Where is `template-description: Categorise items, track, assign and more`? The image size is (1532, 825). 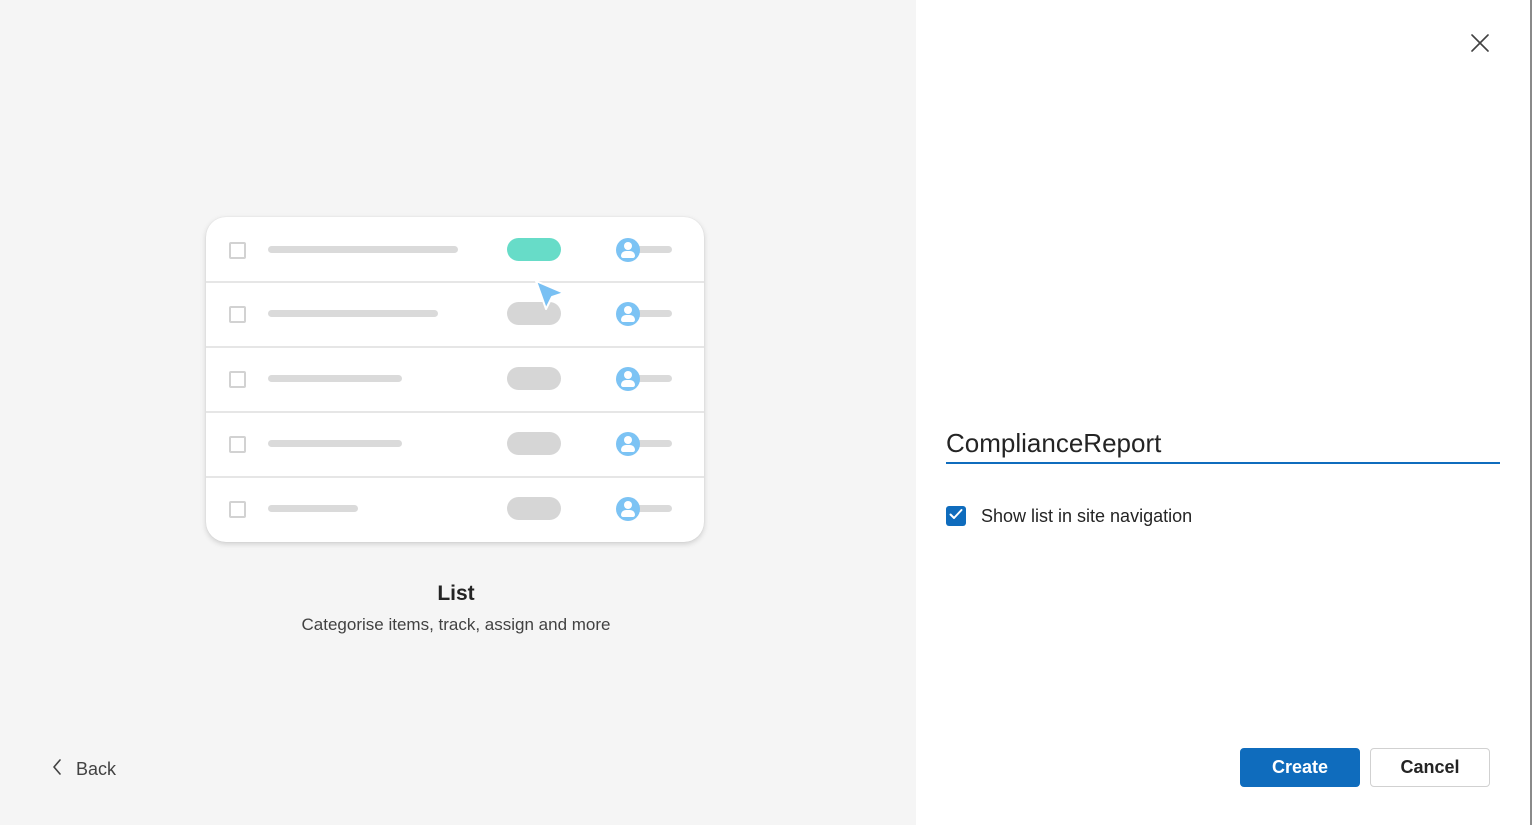
template-description: Categorise items, track, assign and more is located at coordinates (456, 624).